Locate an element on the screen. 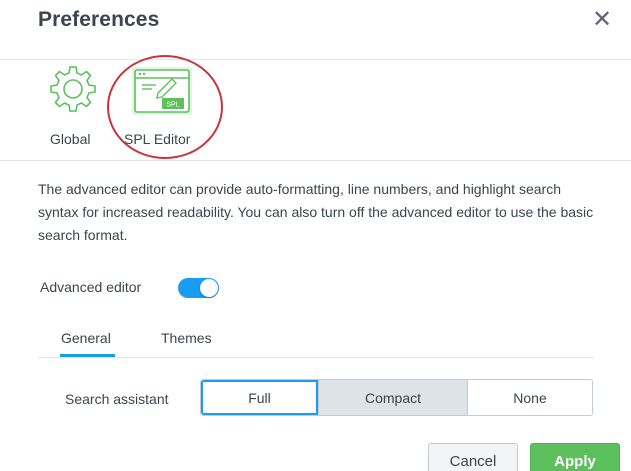 This screenshot has height=471, width=631. search-assistant-segmented-control: Full Compact None is located at coordinates (396, 397).